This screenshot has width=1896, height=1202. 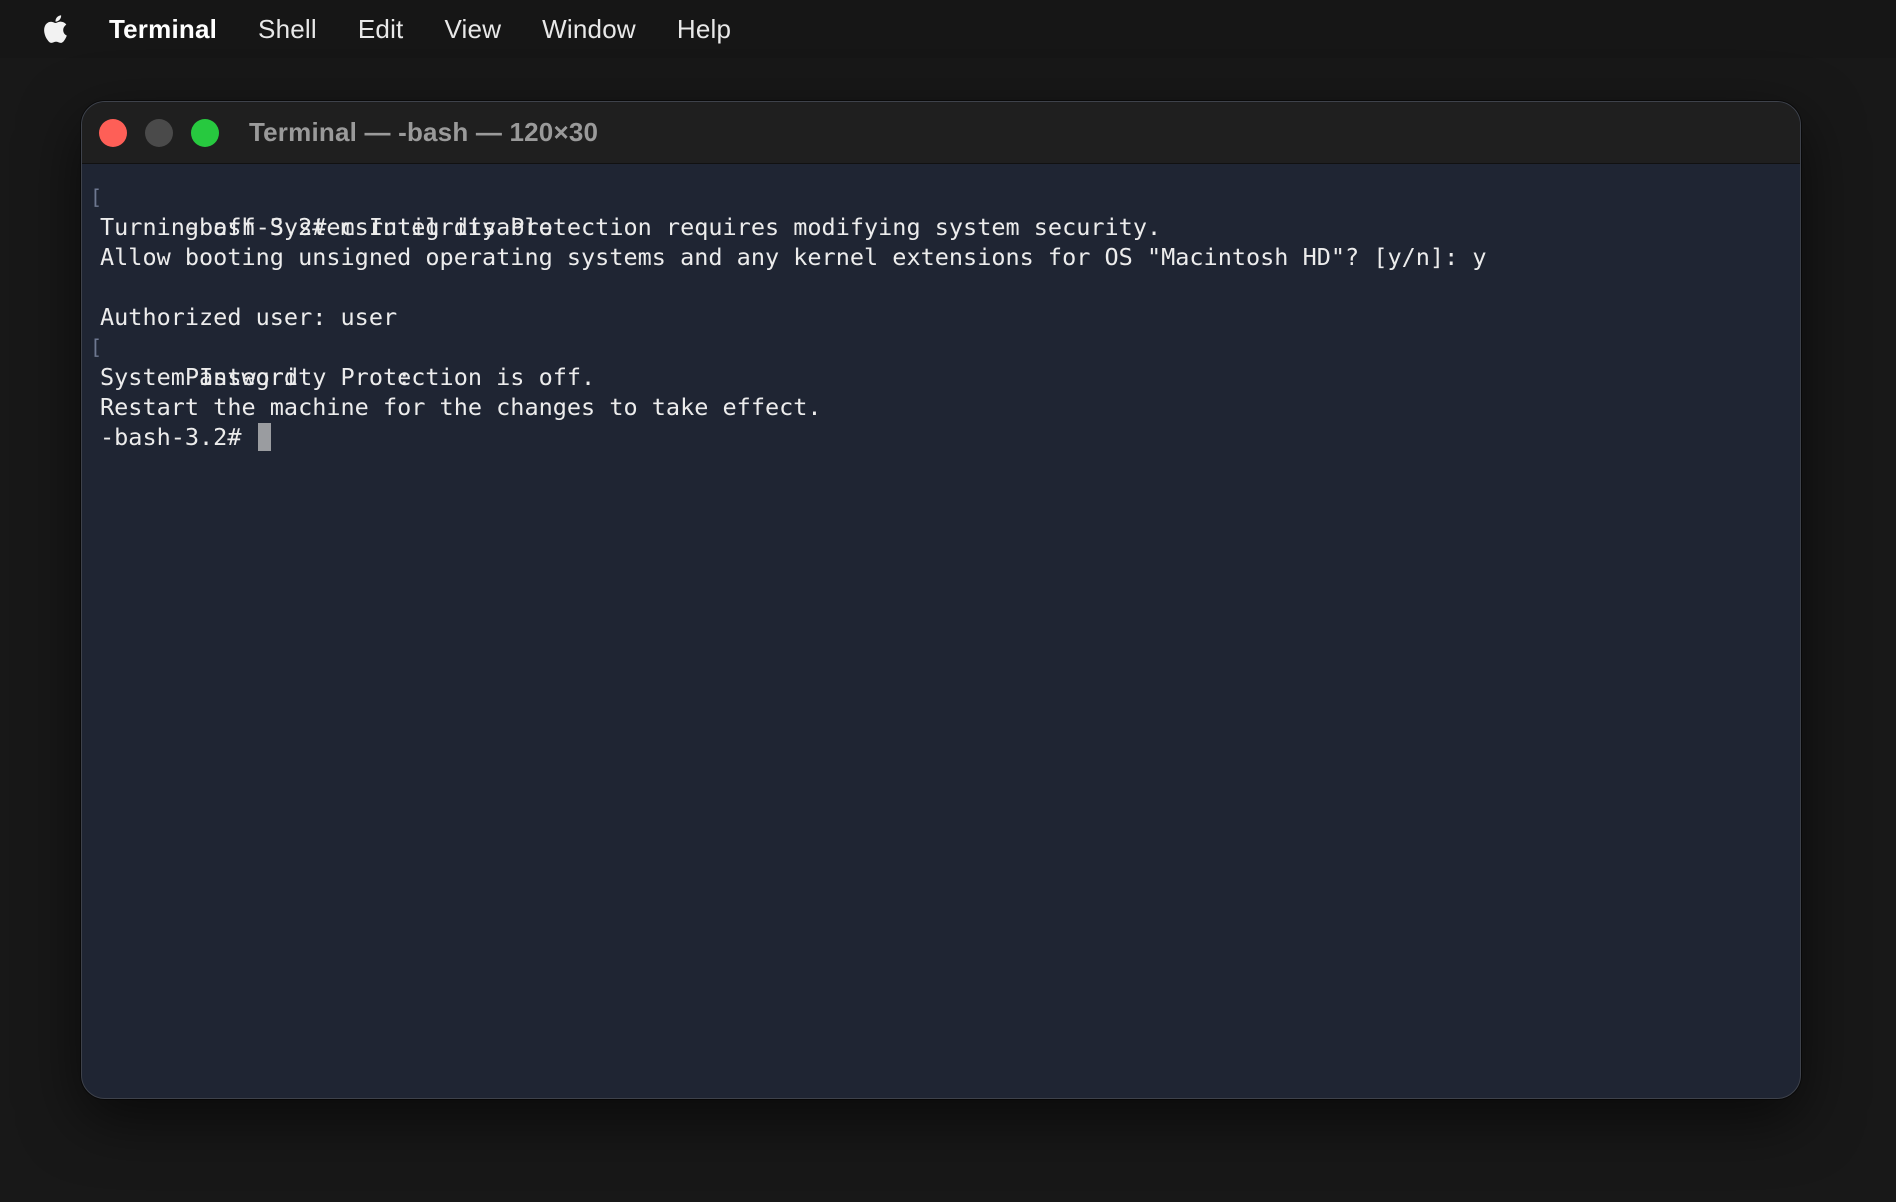 What do you see at coordinates (163, 29) in the screenshot?
I see `menu-terminal: Terminal` at bounding box center [163, 29].